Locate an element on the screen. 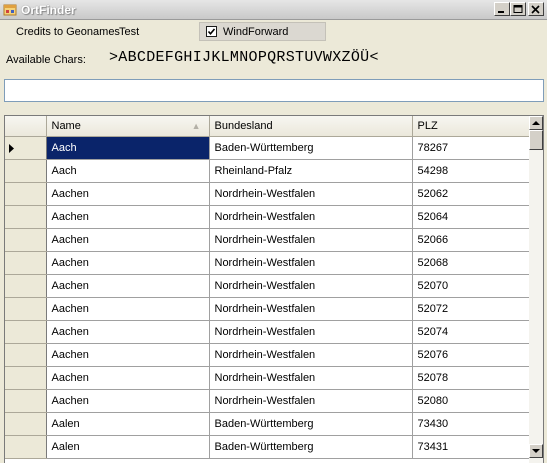 The image size is (547, 463). sort-ascending-icon: ▲ is located at coordinates (196, 126).